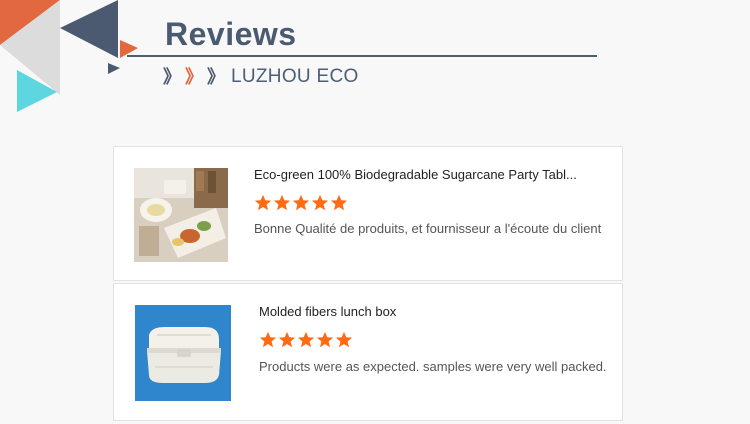  What do you see at coordinates (327, 311) in the screenshot?
I see `product-name-link: Molded fibers lunch box` at bounding box center [327, 311].